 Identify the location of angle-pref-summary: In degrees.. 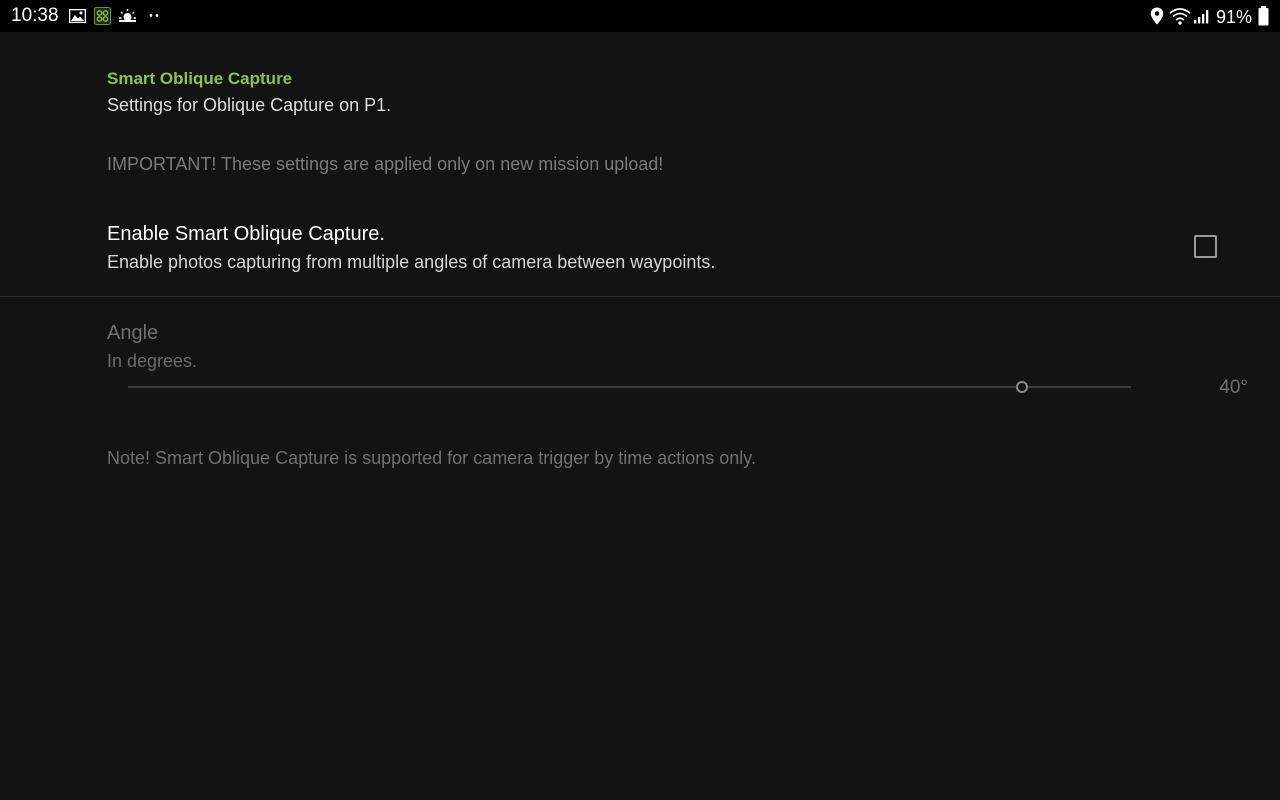
(152, 361).